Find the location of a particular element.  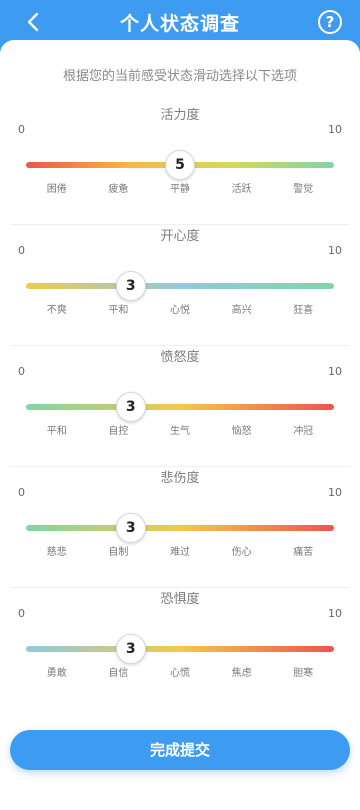

help-button: ? is located at coordinates (330, 22).